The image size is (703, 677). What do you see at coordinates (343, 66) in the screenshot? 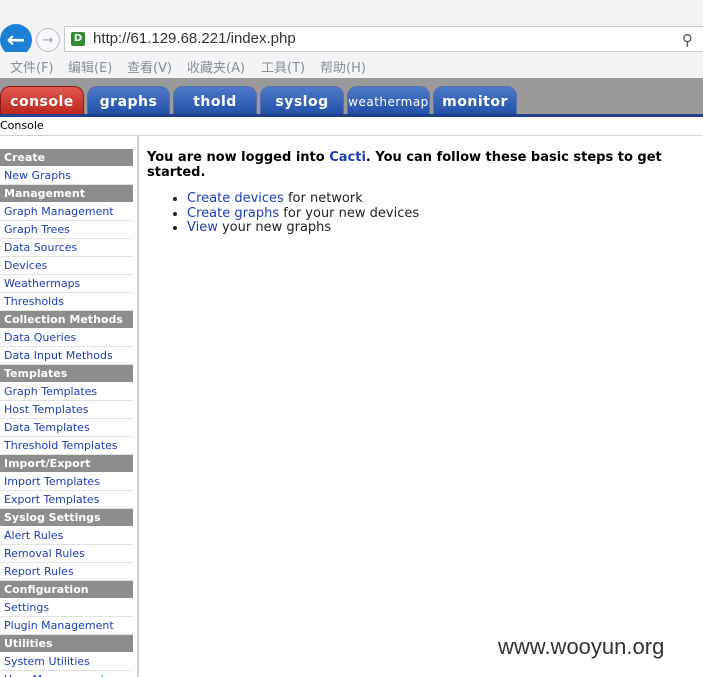
I see `menu-help: 帮助(H)` at bounding box center [343, 66].